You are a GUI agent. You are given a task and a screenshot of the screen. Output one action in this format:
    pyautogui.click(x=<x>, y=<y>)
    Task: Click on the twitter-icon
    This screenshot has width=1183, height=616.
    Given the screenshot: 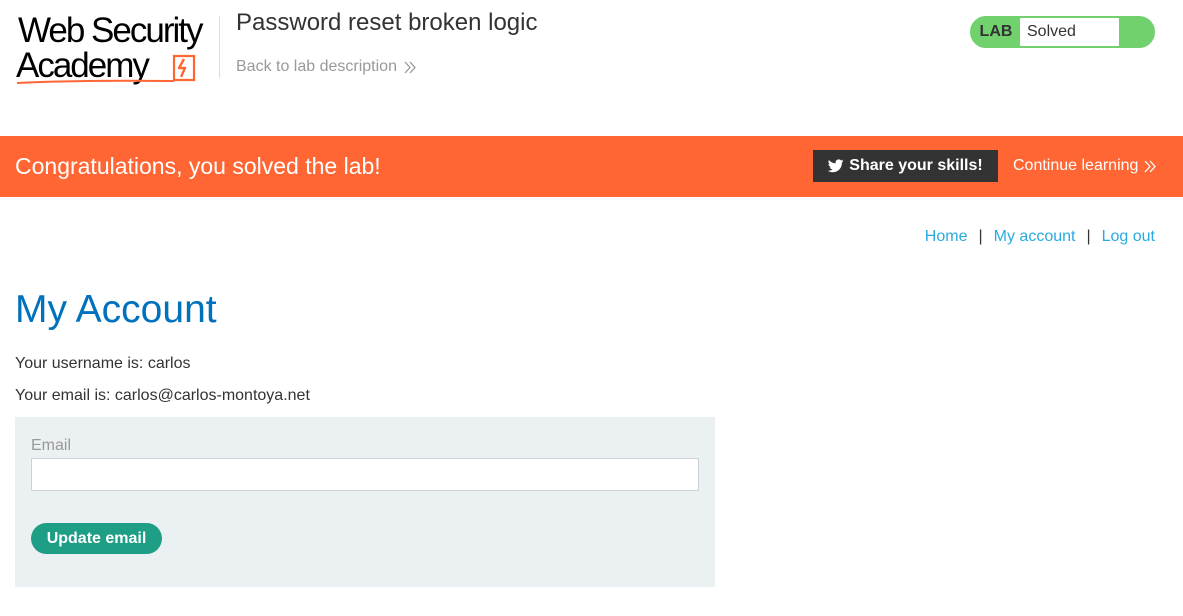 What is the action you would take?
    pyautogui.click(x=836, y=166)
    